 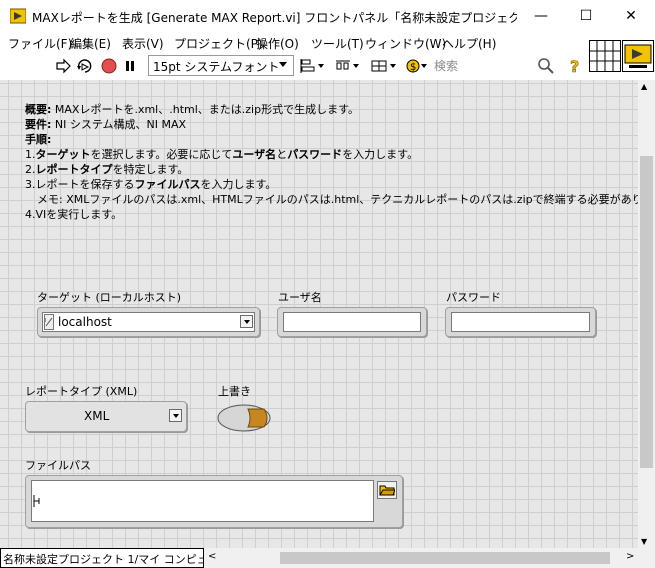 What do you see at coordinates (38, 124) in the screenshot?
I see `requirements-label: 要件:` at bounding box center [38, 124].